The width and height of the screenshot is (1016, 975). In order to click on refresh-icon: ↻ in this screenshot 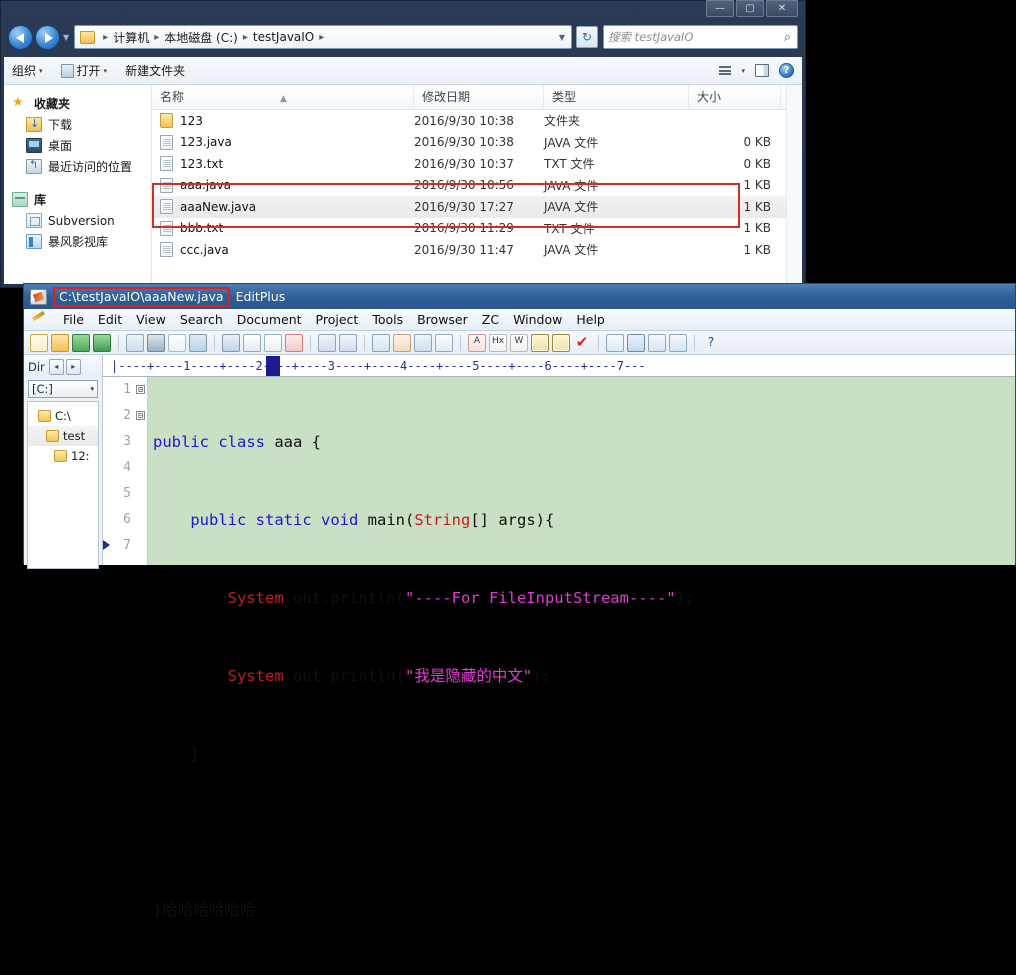, I will do `click(587, 37)`.